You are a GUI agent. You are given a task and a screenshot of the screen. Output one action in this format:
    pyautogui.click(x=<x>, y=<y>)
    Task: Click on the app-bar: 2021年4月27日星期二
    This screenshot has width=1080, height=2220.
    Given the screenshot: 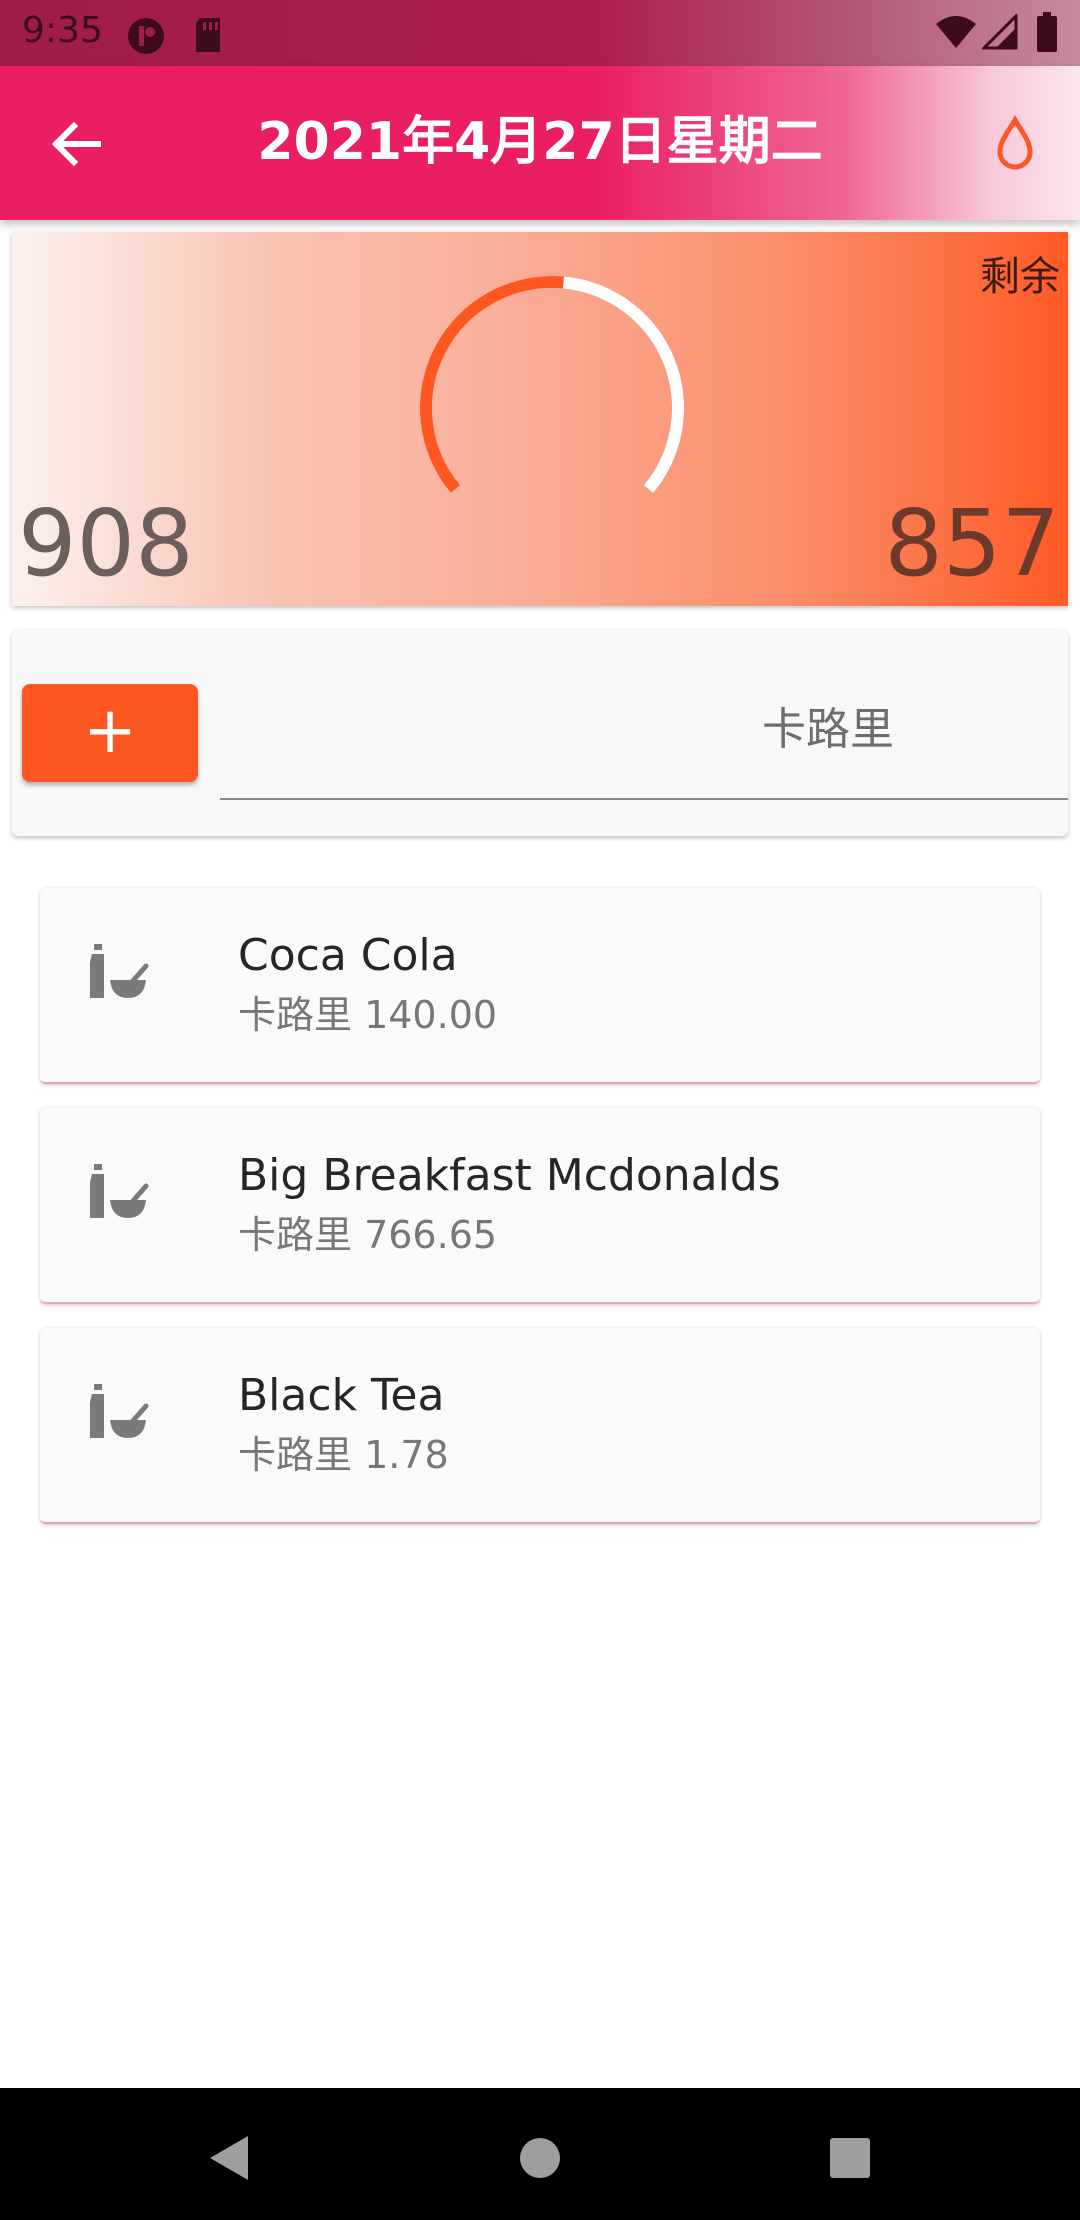 What is the action you would take?
    pyautogui.click(x=540, y=143)
    